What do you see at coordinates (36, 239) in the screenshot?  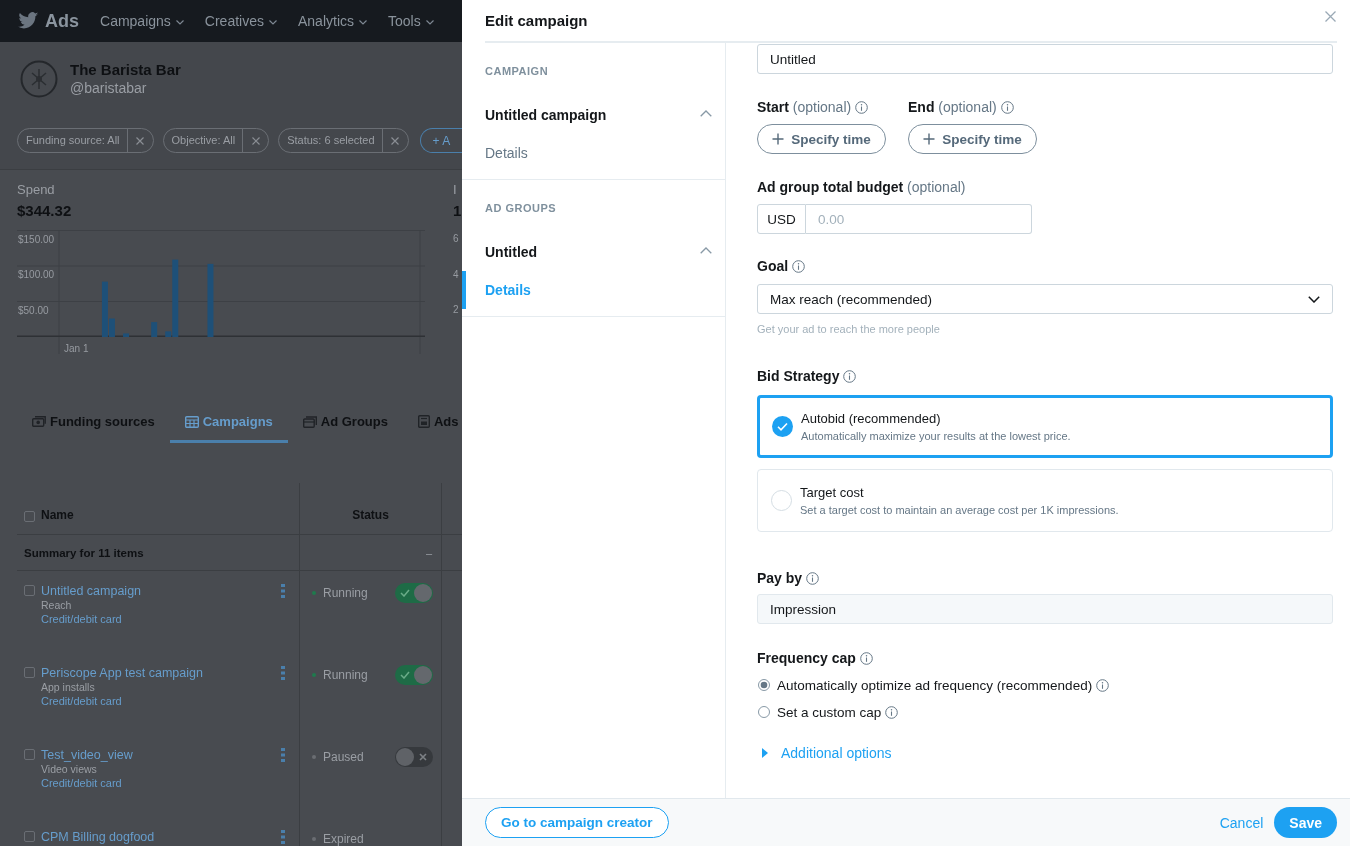 I see `axis-label: $150.00` at bounding box center [36, 239].